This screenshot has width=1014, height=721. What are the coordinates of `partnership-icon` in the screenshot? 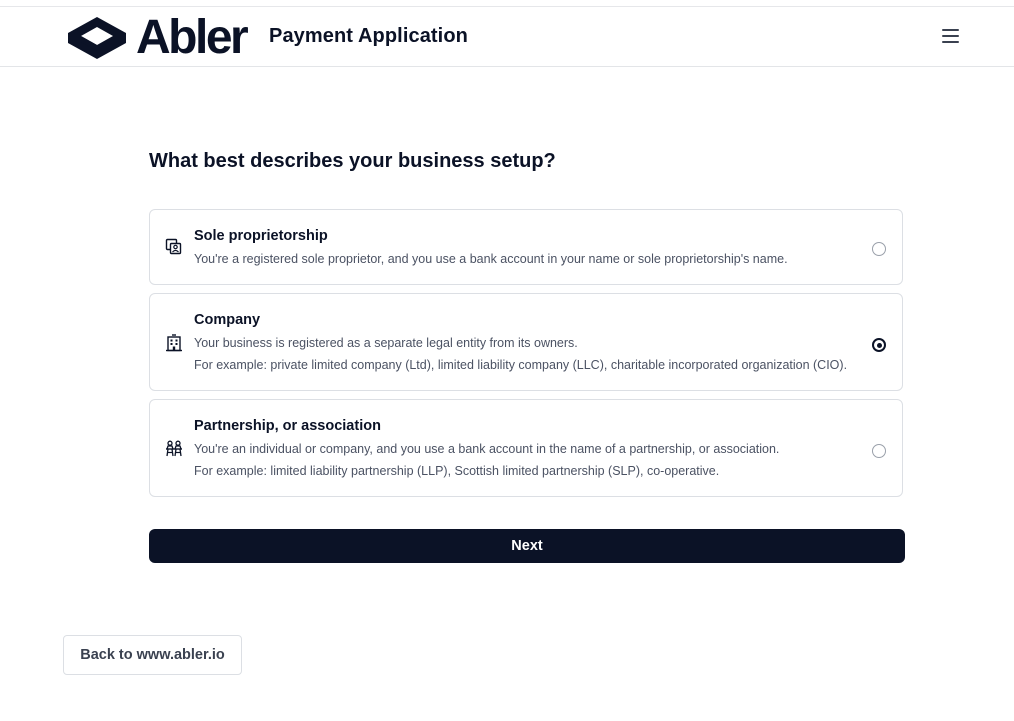 It's located at (174, 448).